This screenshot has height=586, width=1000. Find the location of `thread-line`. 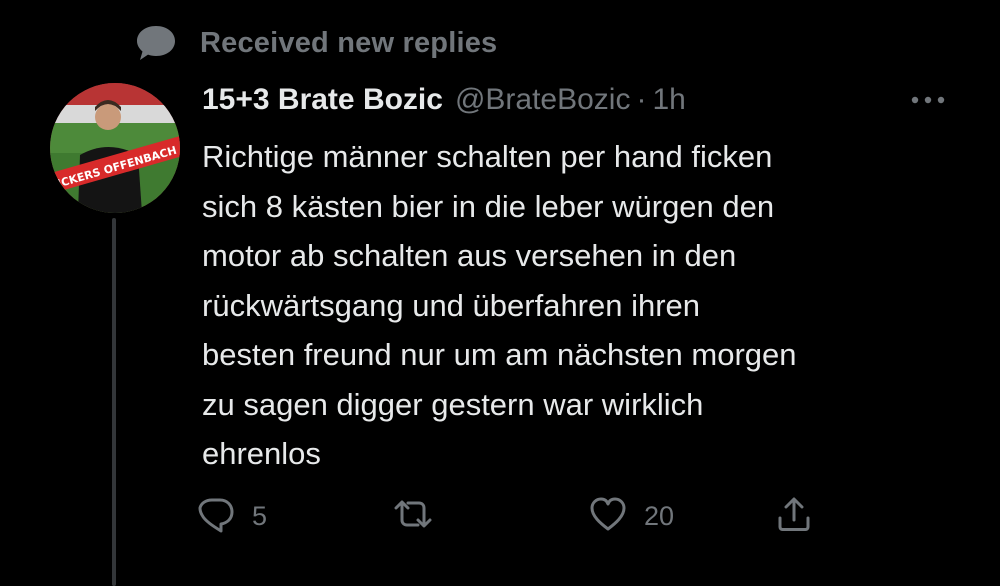

thread-line is located at coordinates (114, 402).